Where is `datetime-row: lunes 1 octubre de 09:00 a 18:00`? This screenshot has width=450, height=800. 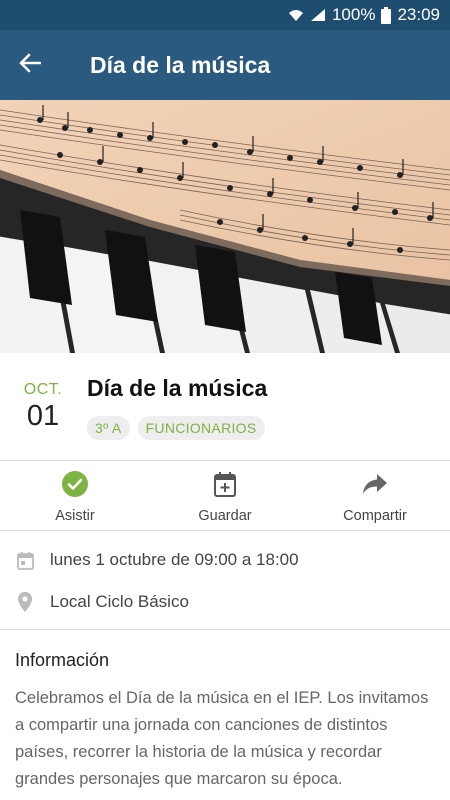 datetime-row: lunes 1 octubre de 09:00 a 18:00 is located at coordinates (225, 560).